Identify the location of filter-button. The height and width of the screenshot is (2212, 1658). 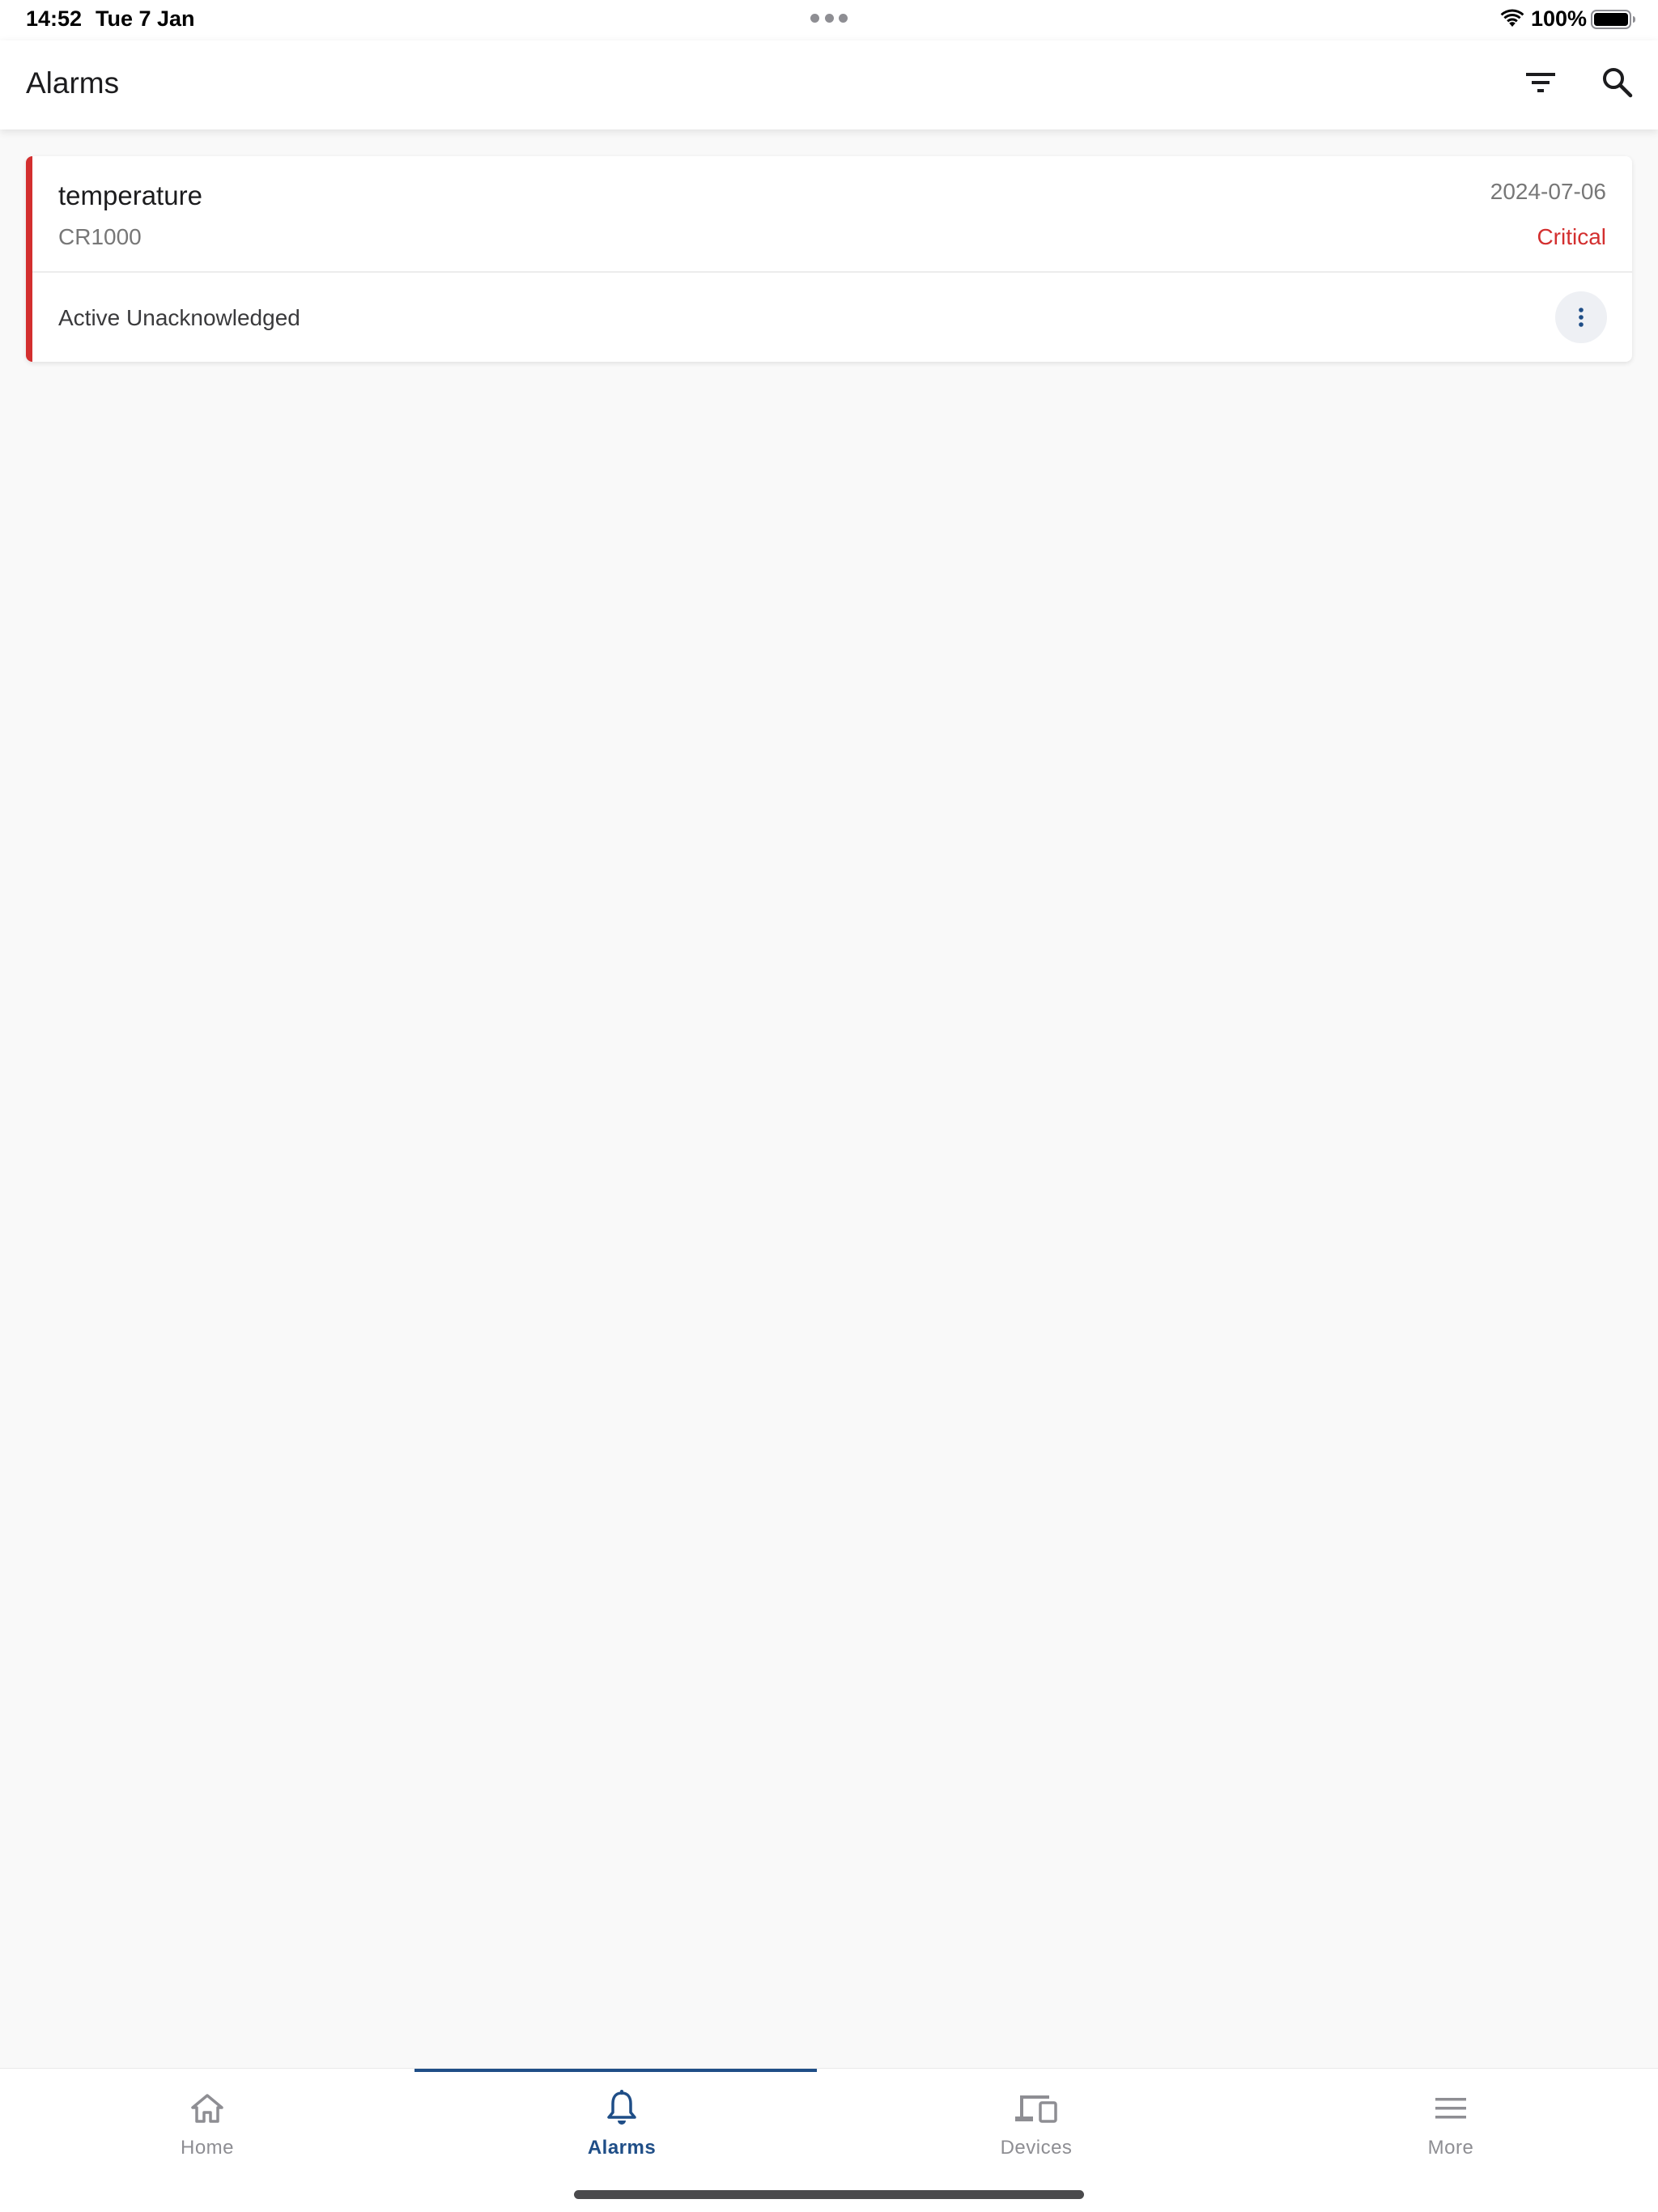
(1541, 82).